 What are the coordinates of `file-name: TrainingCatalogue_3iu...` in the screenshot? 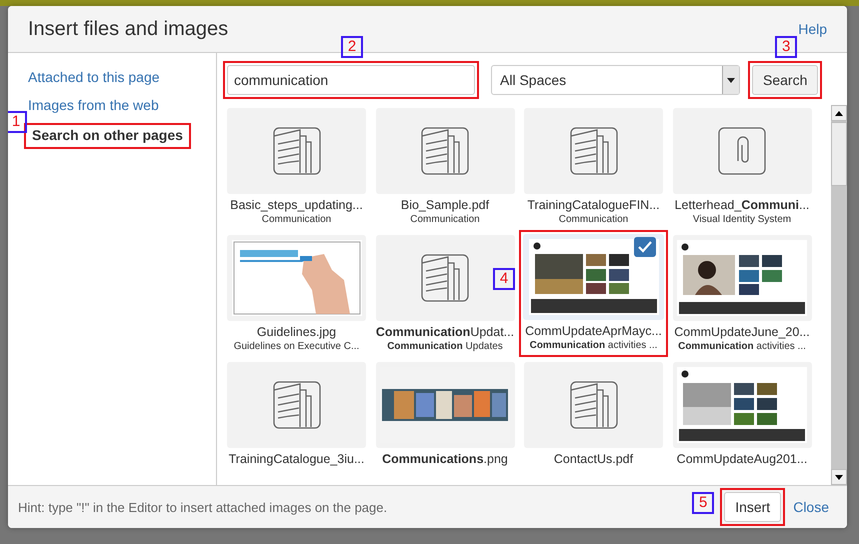 It's located at (297, 459).